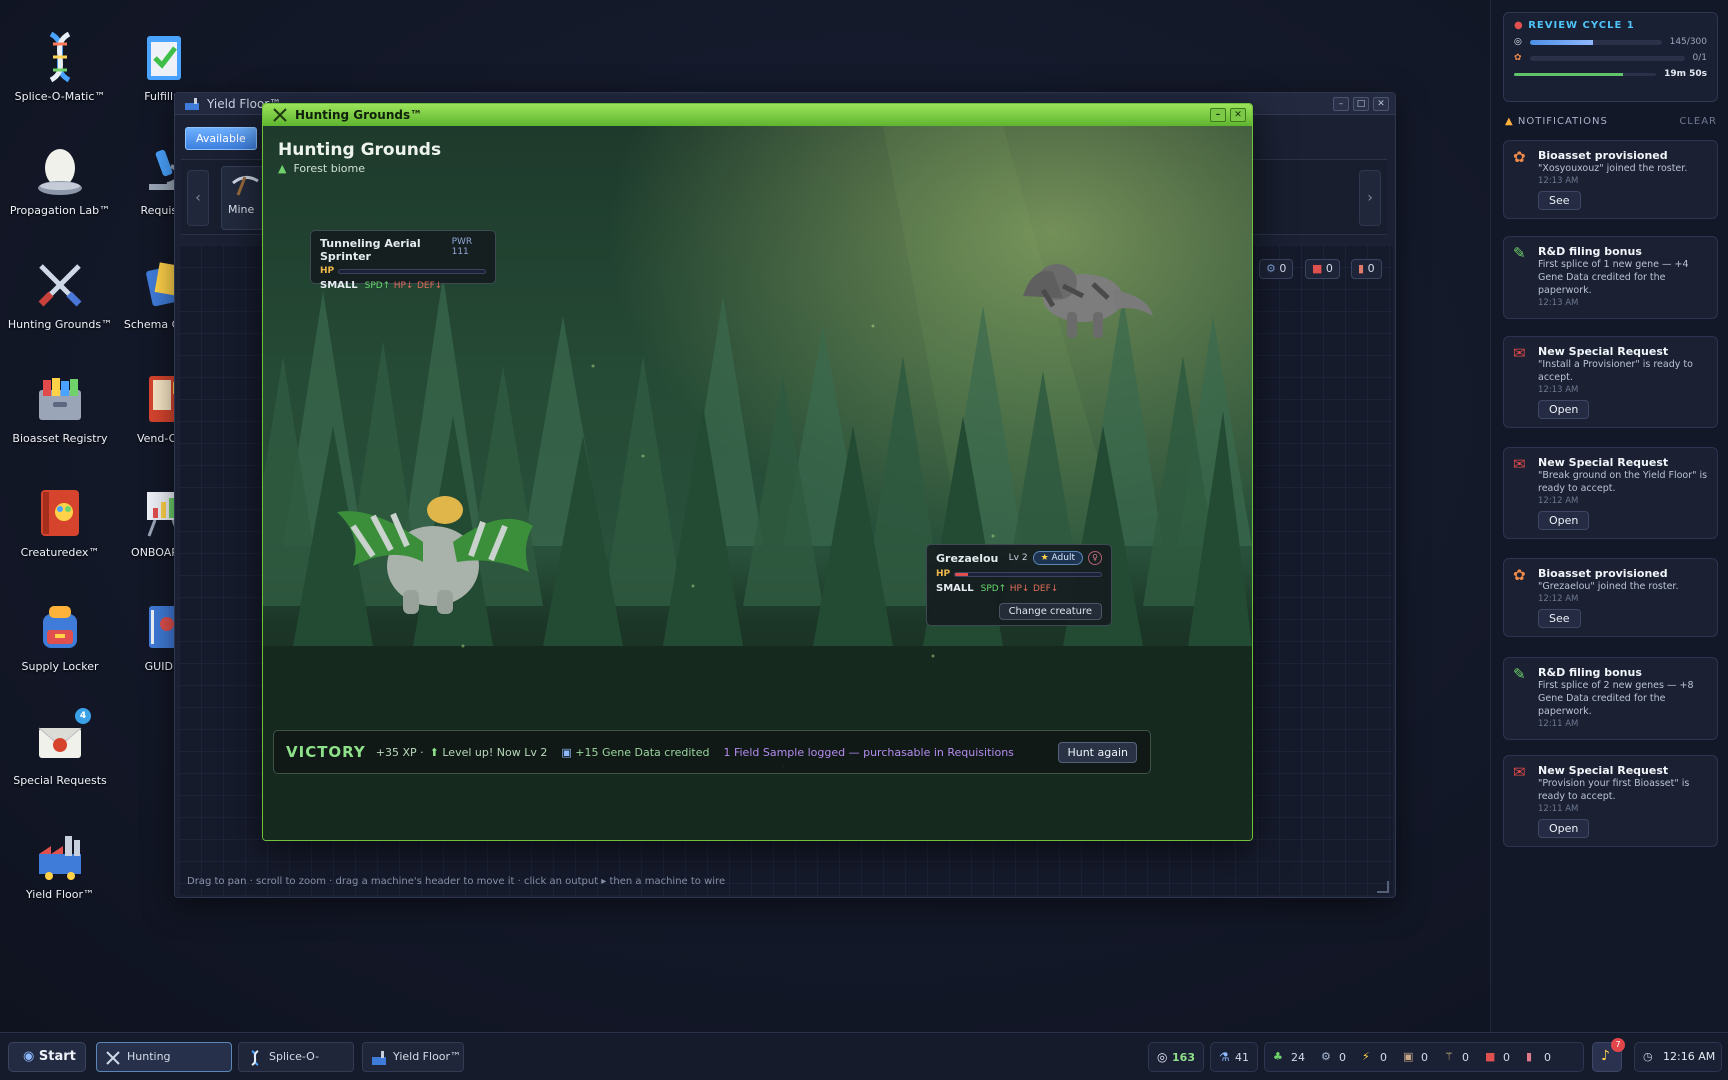 This screenshot has height=1080, width=1728. I want to click on icon-label: Splice-O-Matic™, so click(60, 96).